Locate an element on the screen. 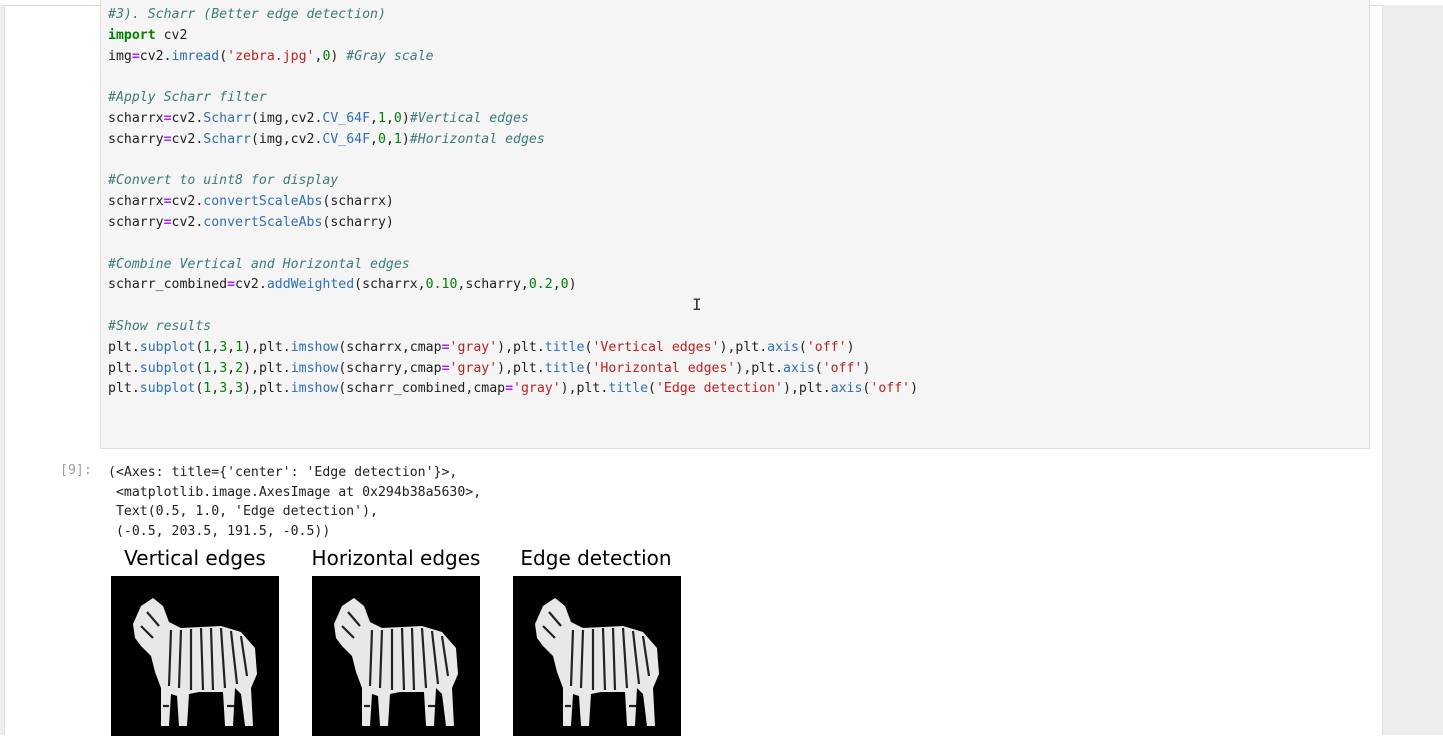 The width and height of the screenshot is (1443, 736). code-line: #Apply Scharr filter is located at coordinates (187, 98).